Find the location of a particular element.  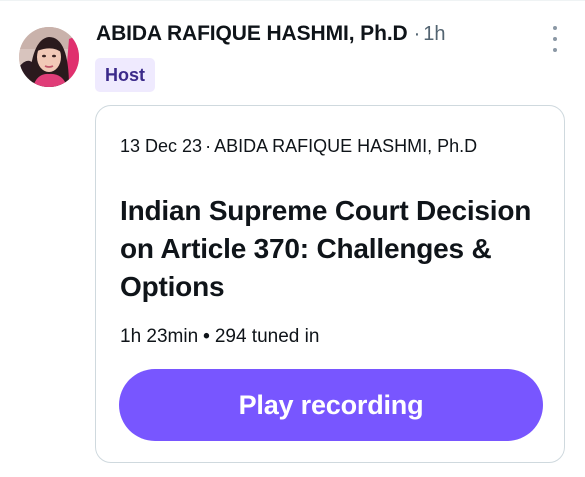

space-stats: 1h 23min • 294 tuned in is located at coordinates (219, 337).